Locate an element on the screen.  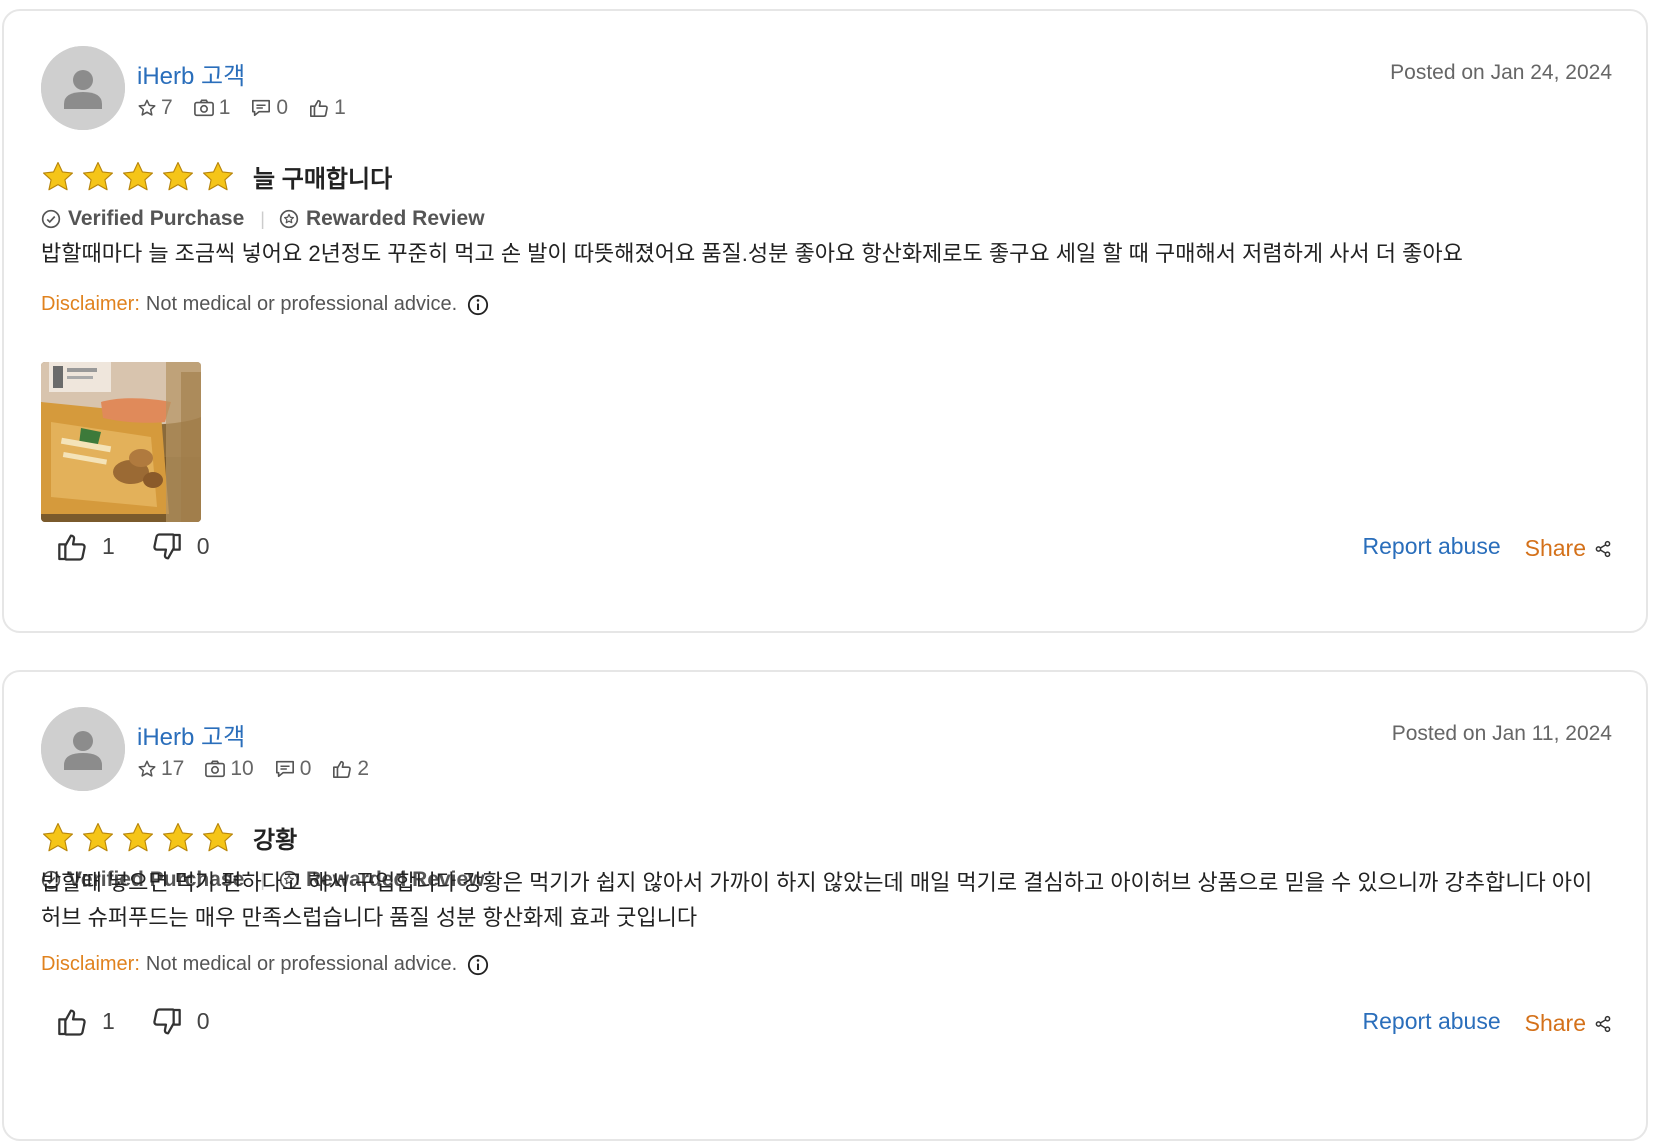
verified-purchase-badge: Verified Purchase is located at coordinates (142, 219).